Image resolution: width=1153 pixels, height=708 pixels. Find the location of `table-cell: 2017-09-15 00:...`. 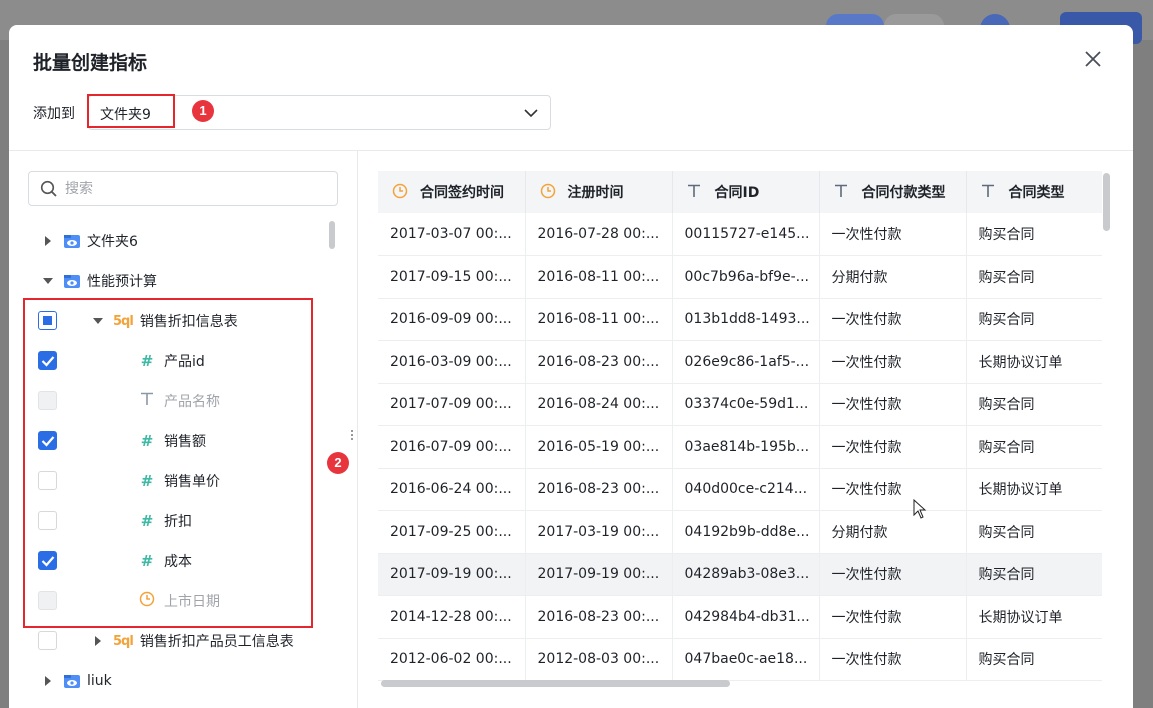

table-cell: 2017-09-15 00:... is located at coordinates (452, 277).